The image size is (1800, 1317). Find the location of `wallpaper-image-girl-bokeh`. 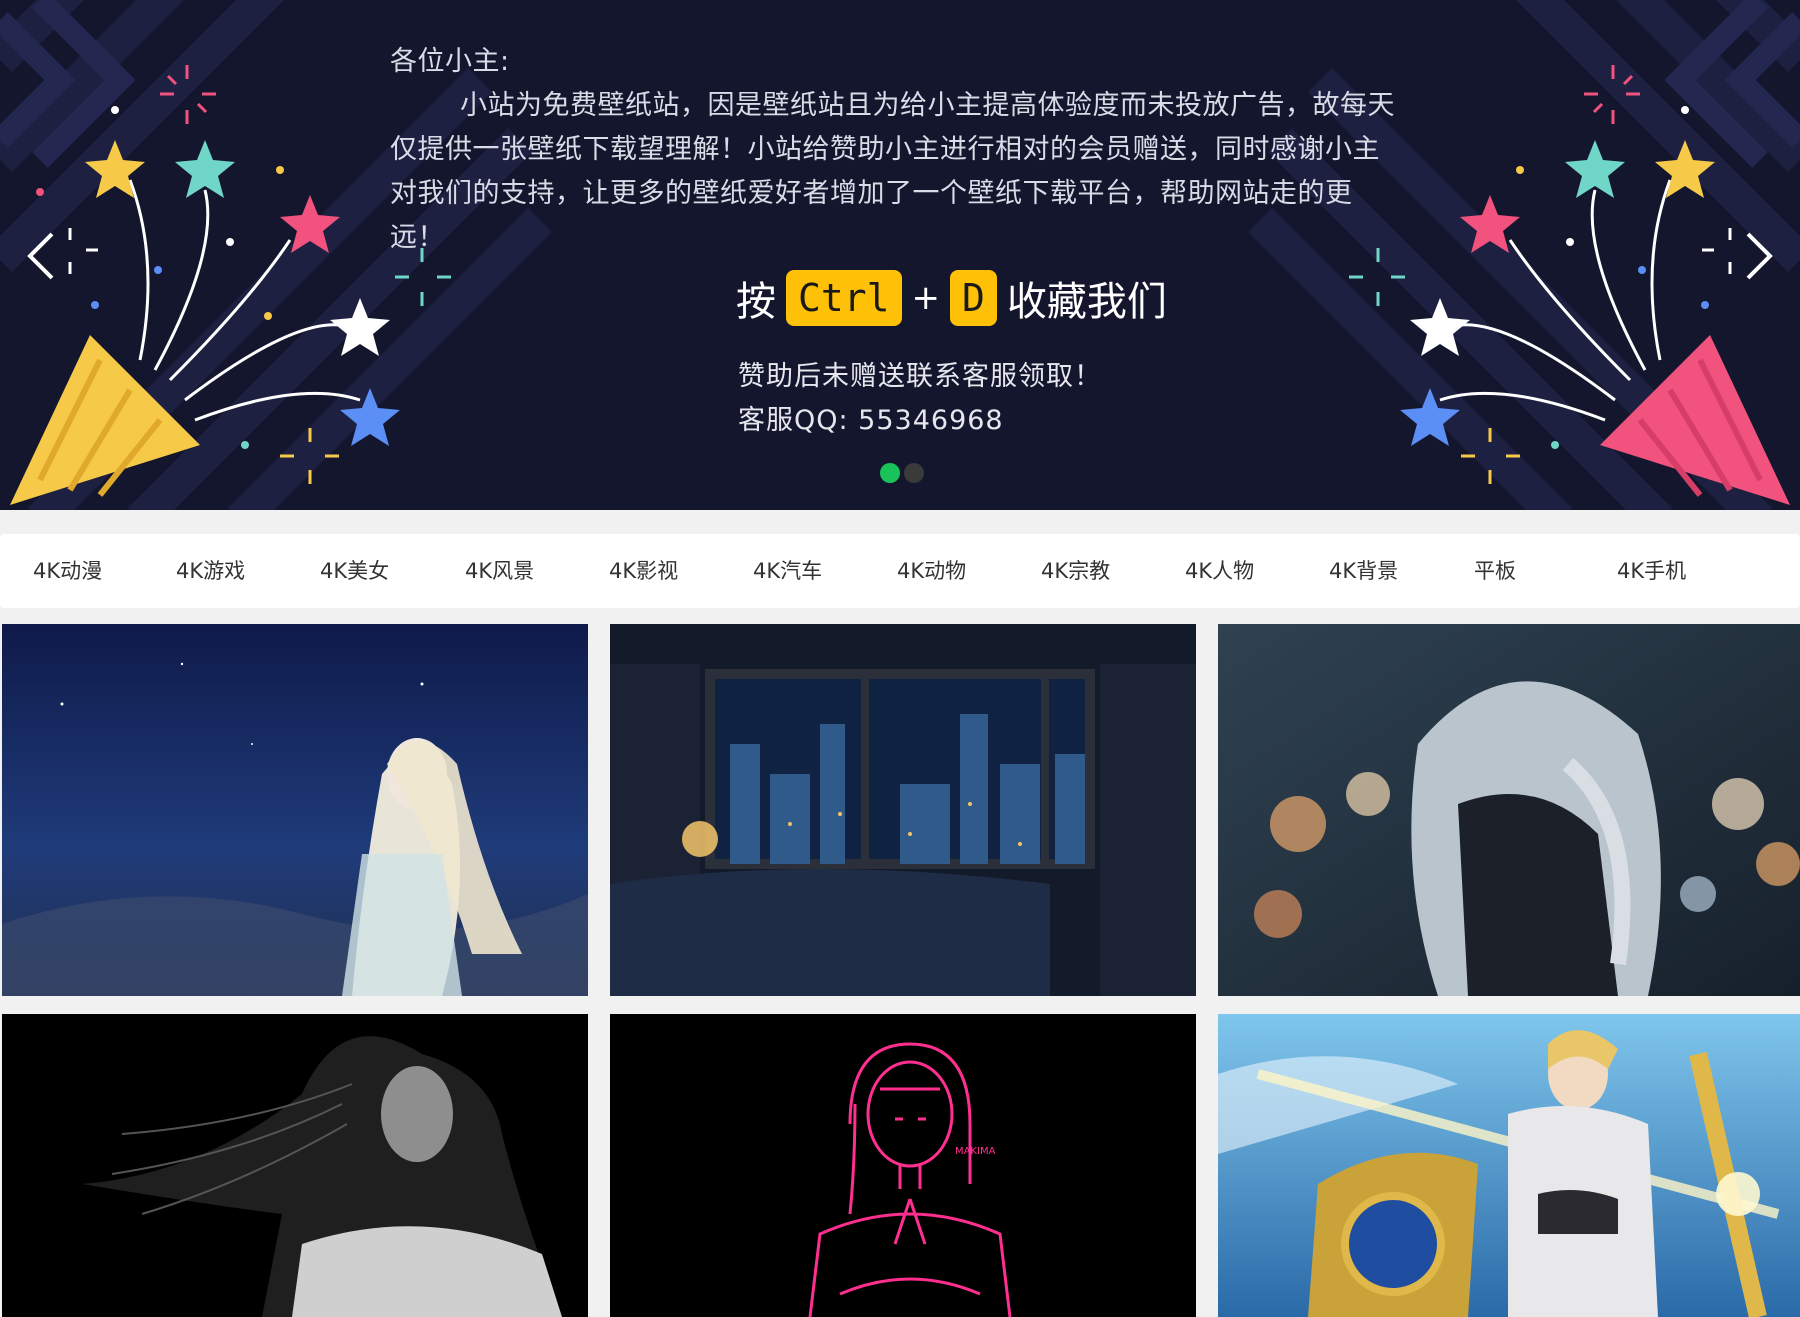

wallpaper-image-girl-bokeh is located at coordinates (1509, 810).